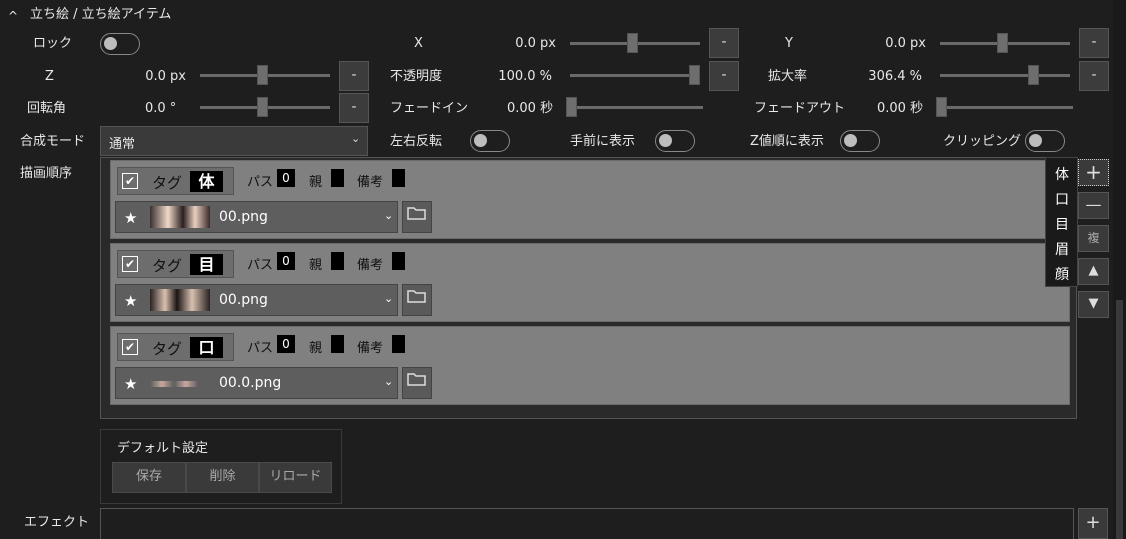 This screenshot has height=539, width=1126. I want to click on vertical-scrollbar, so click(1119, 269).